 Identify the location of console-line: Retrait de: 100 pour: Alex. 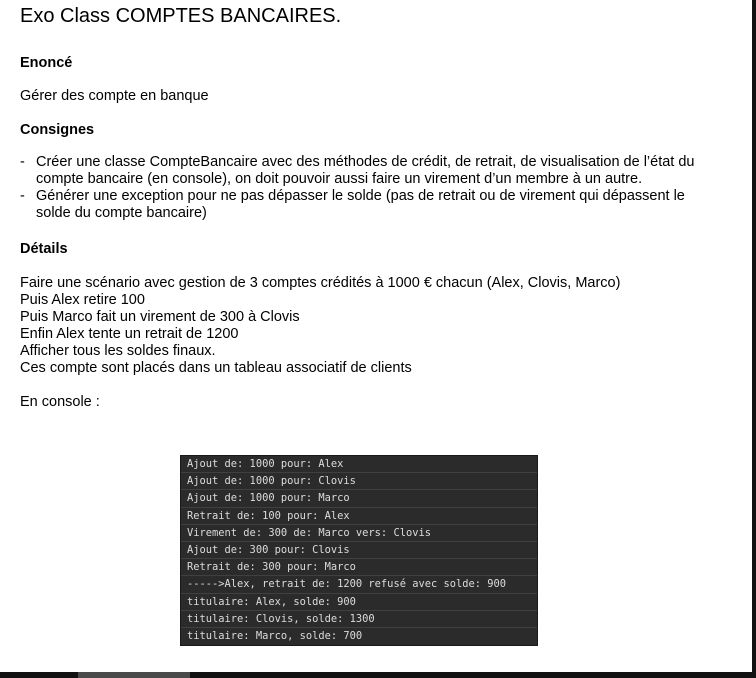
(359, 516).